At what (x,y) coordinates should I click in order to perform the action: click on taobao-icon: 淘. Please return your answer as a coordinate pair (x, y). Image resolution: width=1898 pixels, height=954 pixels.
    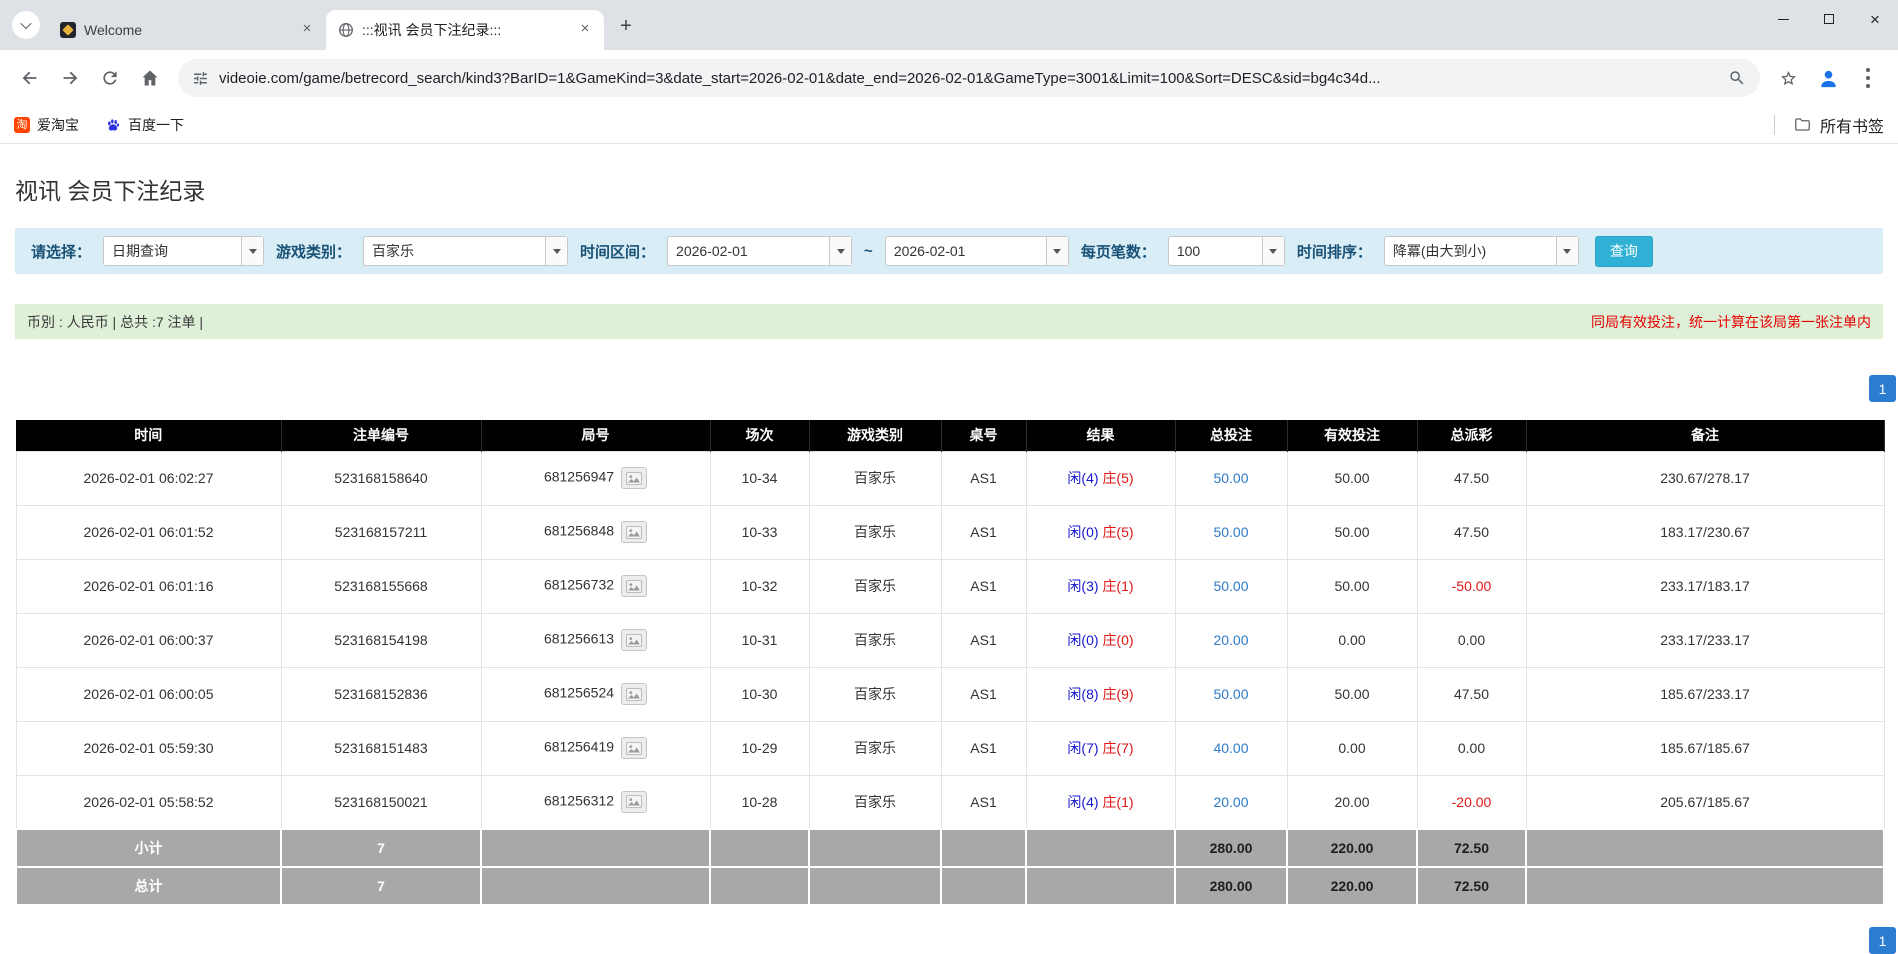
    Looking at the image, I should click on (22, 124).